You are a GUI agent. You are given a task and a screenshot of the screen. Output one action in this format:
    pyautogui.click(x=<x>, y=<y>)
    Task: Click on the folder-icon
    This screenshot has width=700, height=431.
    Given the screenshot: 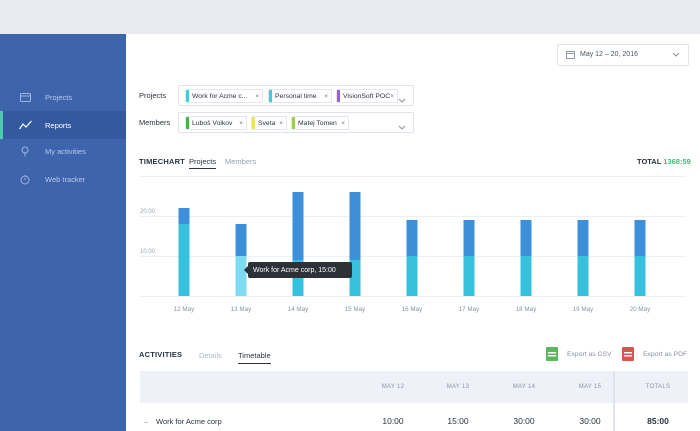 What is the action you would take?
    pyautogui.click(x=25, y=97)
    